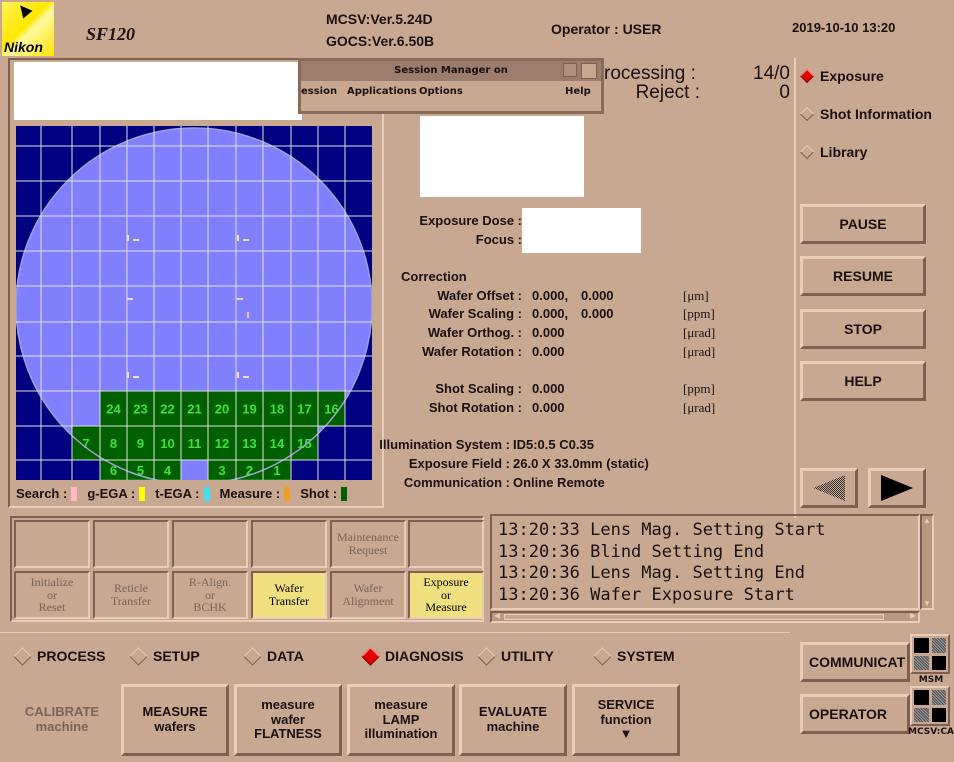  Describe the element at coordinates (441, 91) in the screenshot. I see `menu-options: Options` at that location.